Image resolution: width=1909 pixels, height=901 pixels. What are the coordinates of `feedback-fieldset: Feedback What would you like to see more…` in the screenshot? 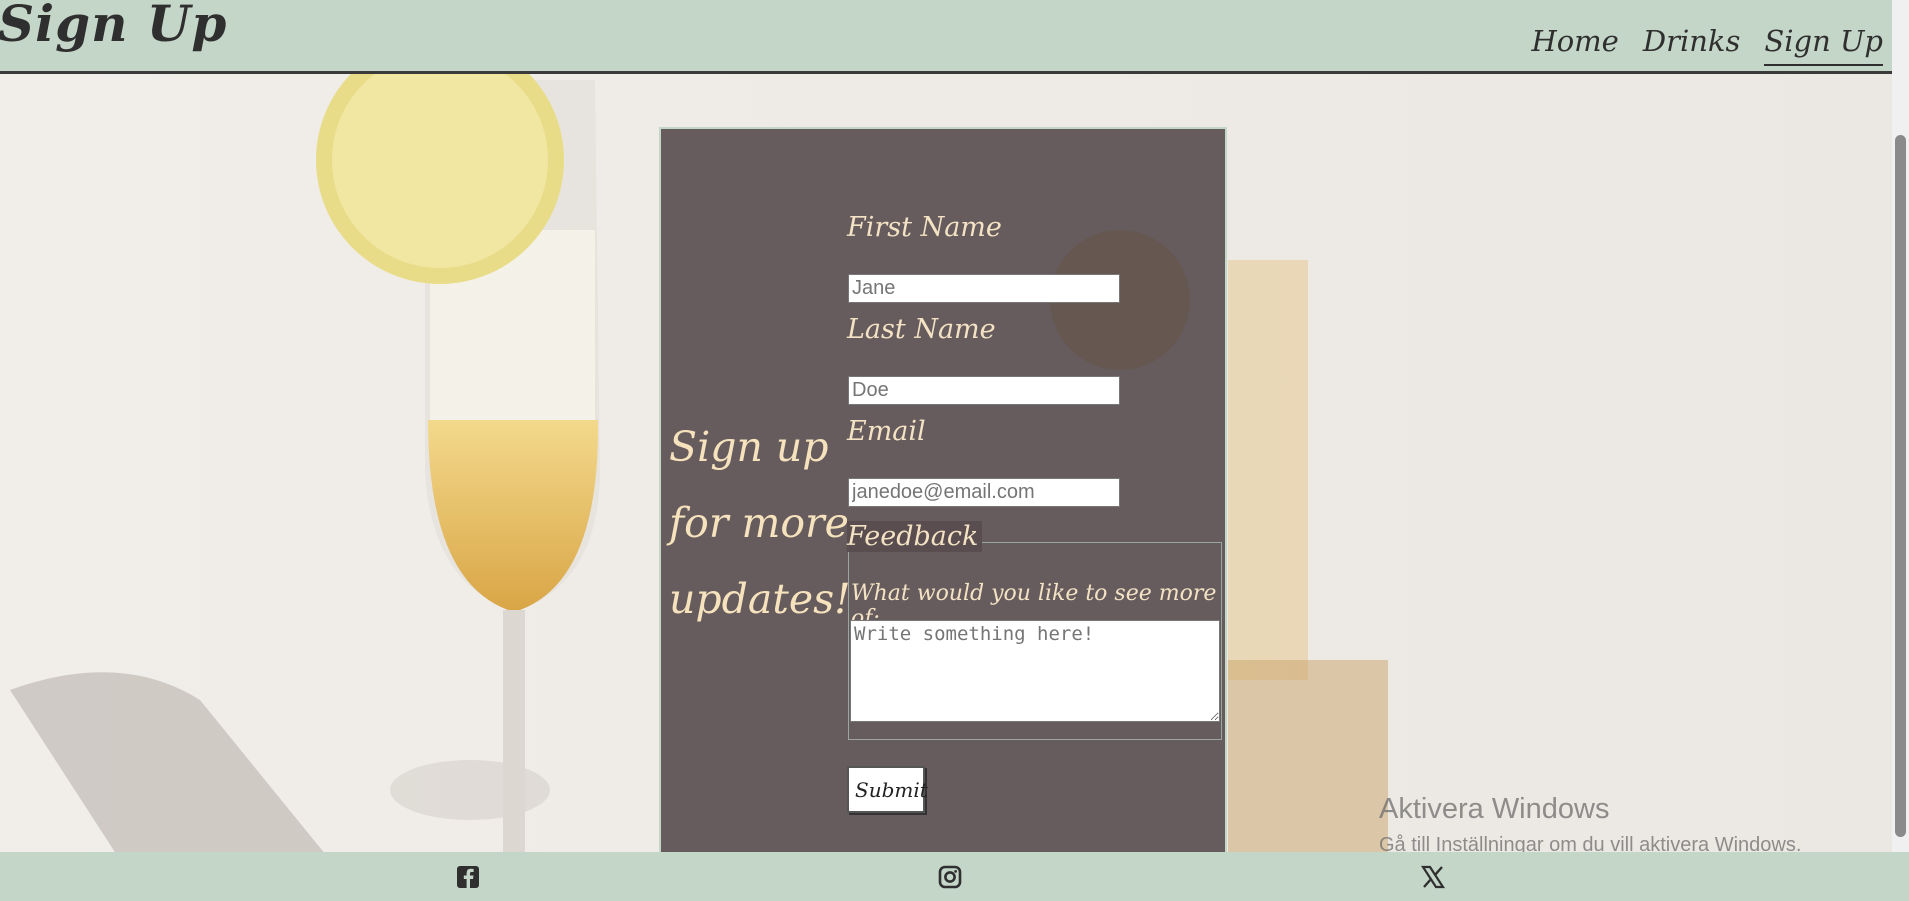 It's located at (1034, 630).